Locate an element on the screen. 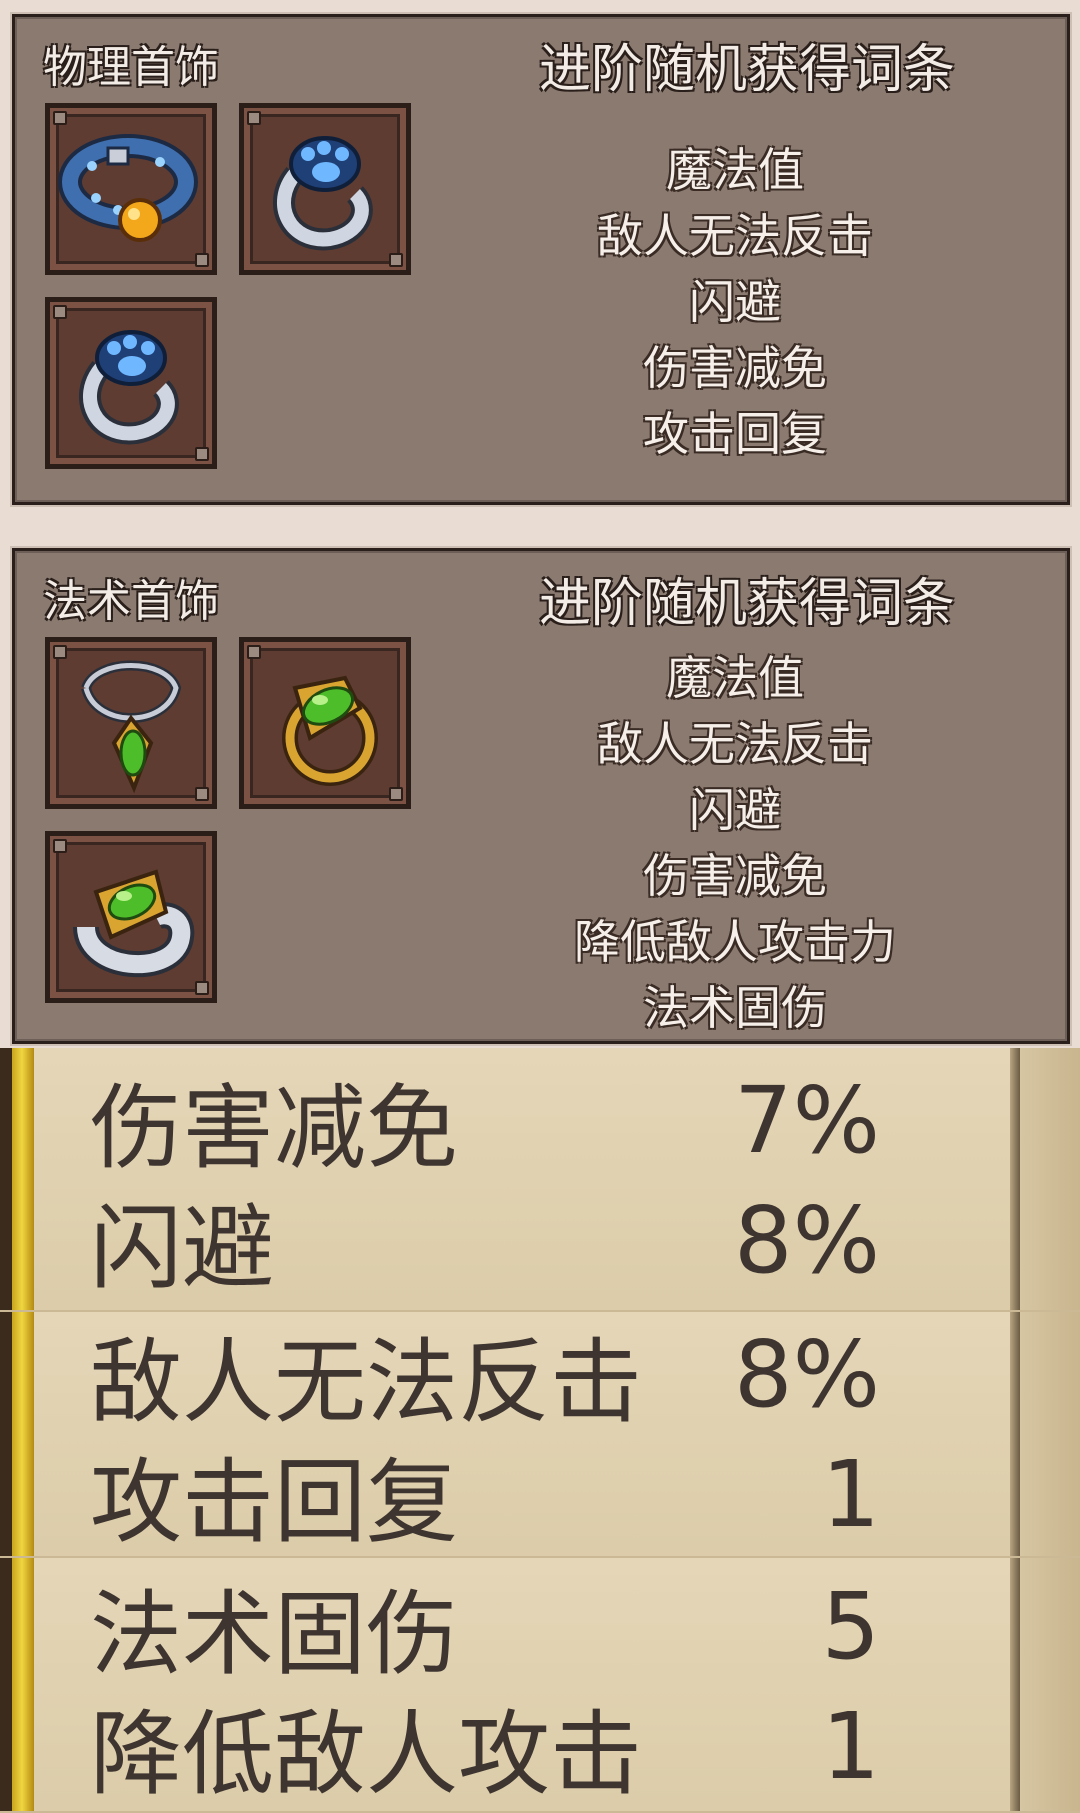 This screenshot has width=1080, height=1813. panel-title: 物理首饰 is located at coordinates (131, 67).